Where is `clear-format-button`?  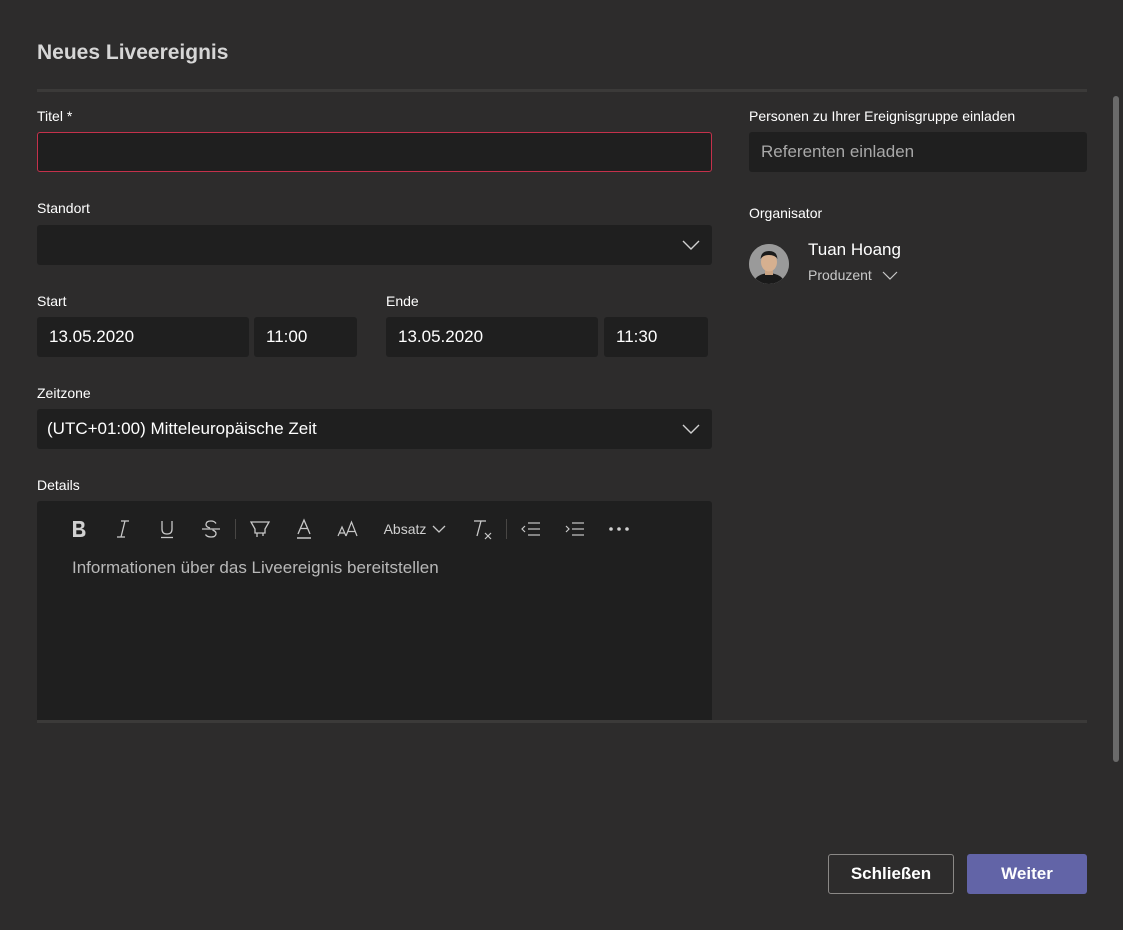
clear-format-button is located at coordinates (482, 529).